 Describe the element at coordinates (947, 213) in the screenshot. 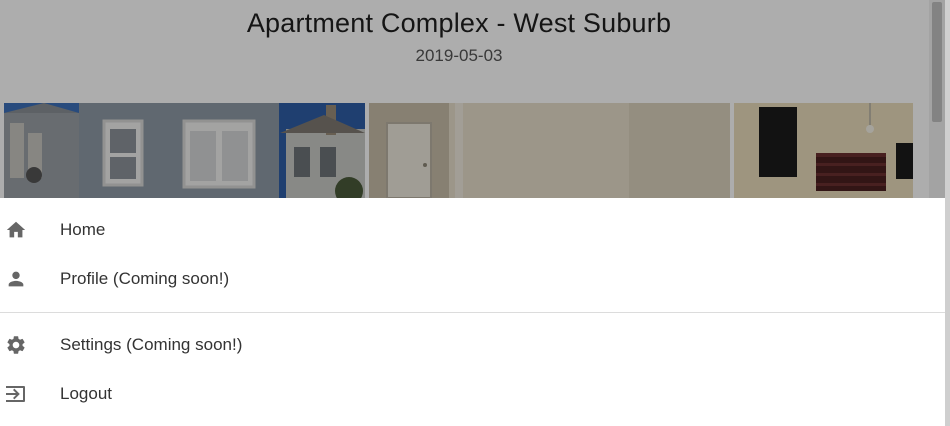

I see `window-edge` at that location.